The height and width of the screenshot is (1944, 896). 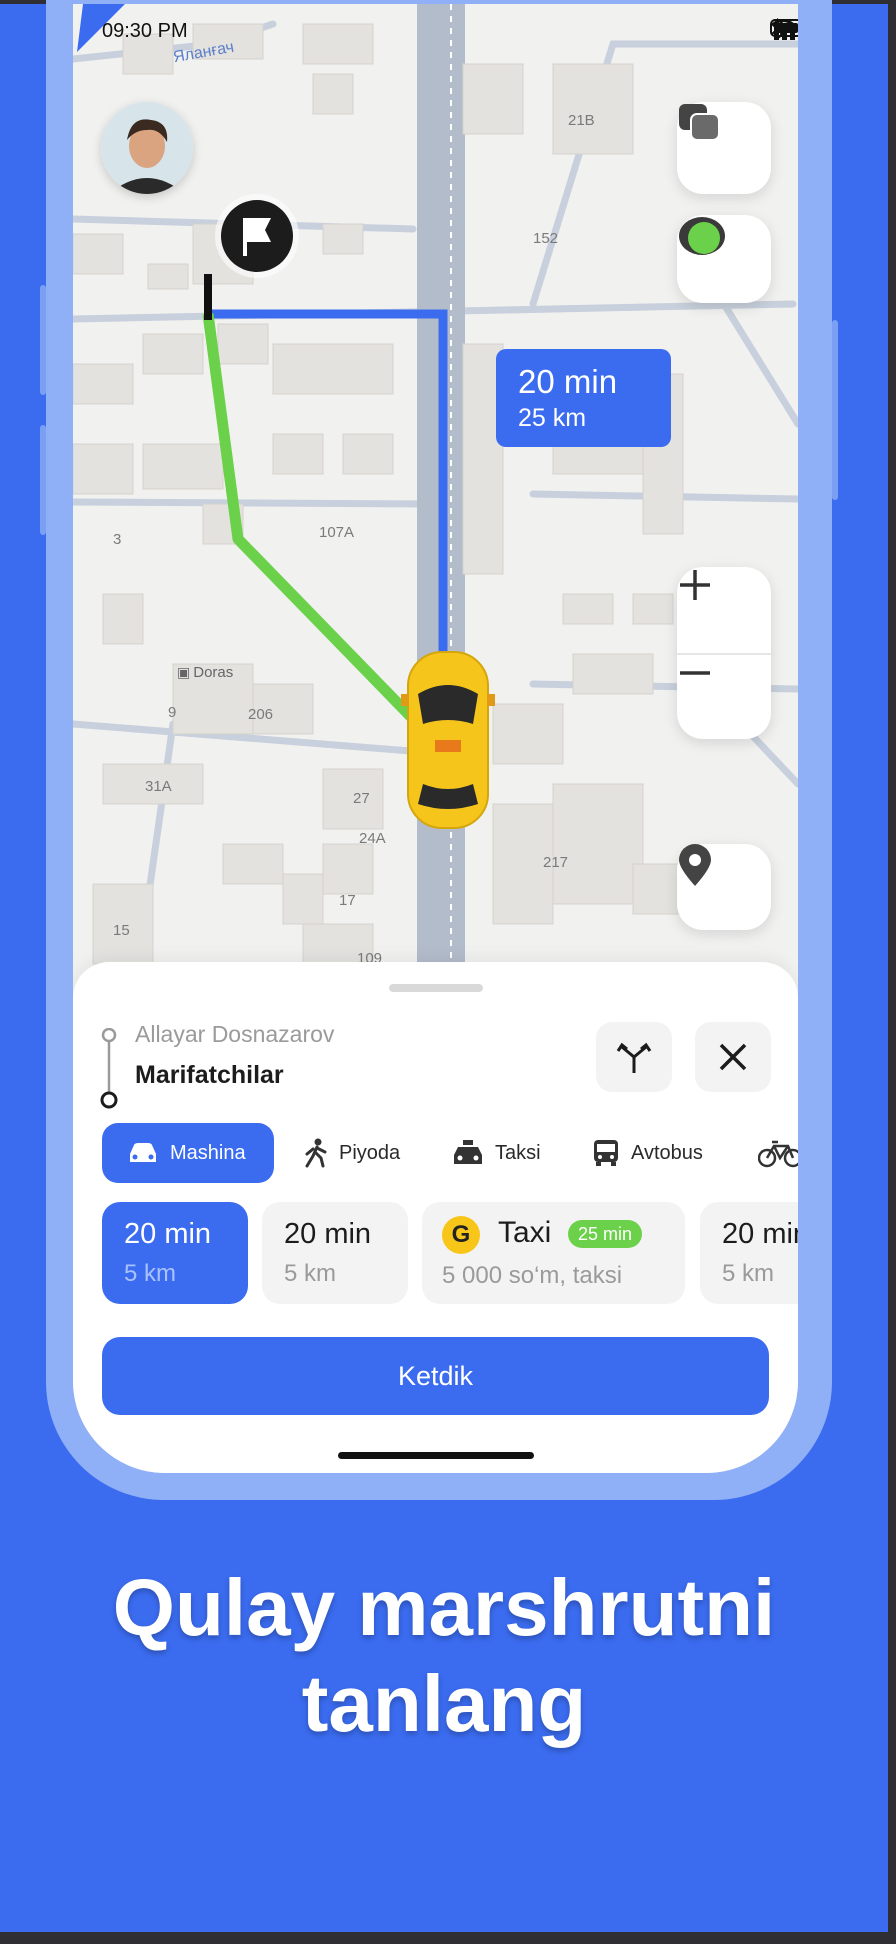 I want to click on mode-tab-walk: Piyoda, so click(x=351, y=1153).